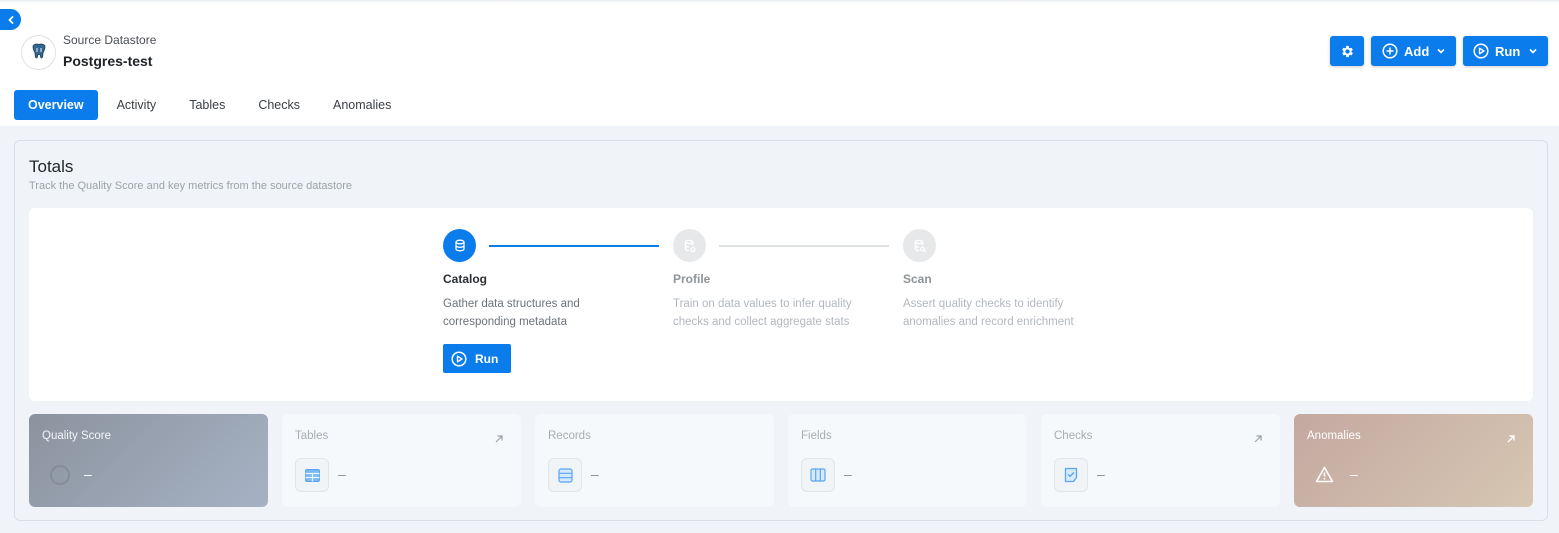 The height and width of the screenshot is (533, 1559). What do you see at coordinates (312, 436) in the screenshot?
I see `metric-label: Tables` at bounding box center [312, 436].